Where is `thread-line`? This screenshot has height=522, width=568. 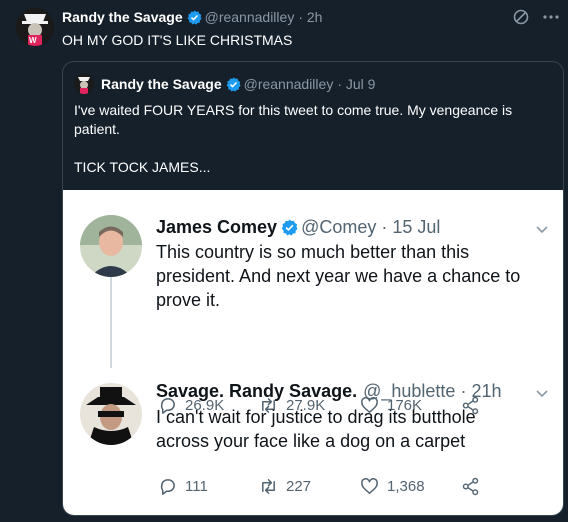
thread-line is located at coordinates (111, 322).